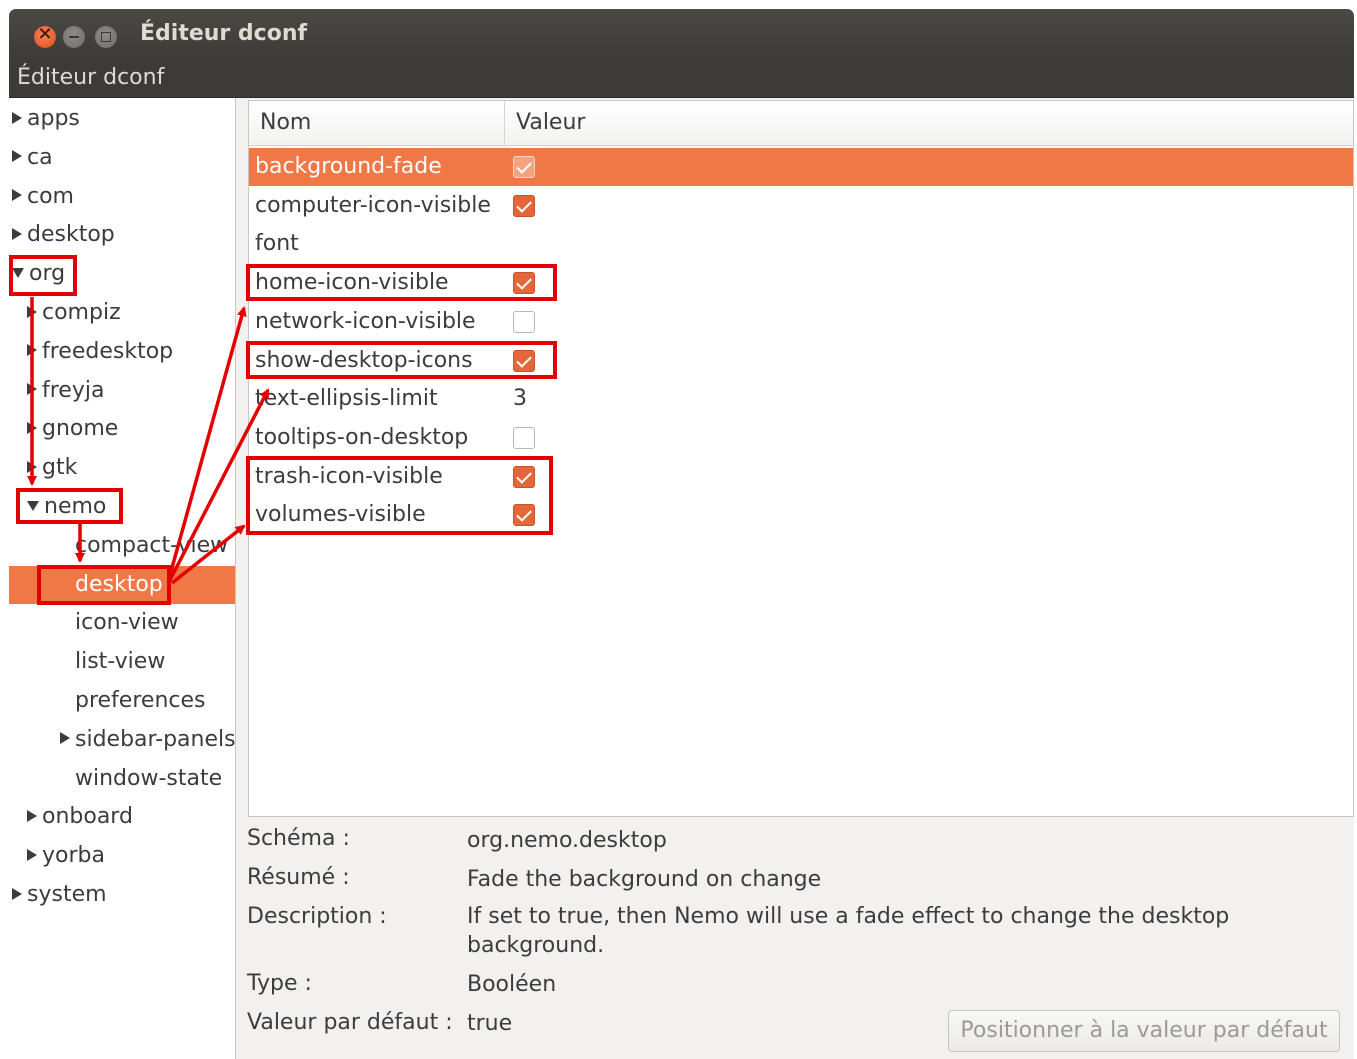  I want to click on tree-item-sidebar-panels: sidebar-panels, so click(122, 740).